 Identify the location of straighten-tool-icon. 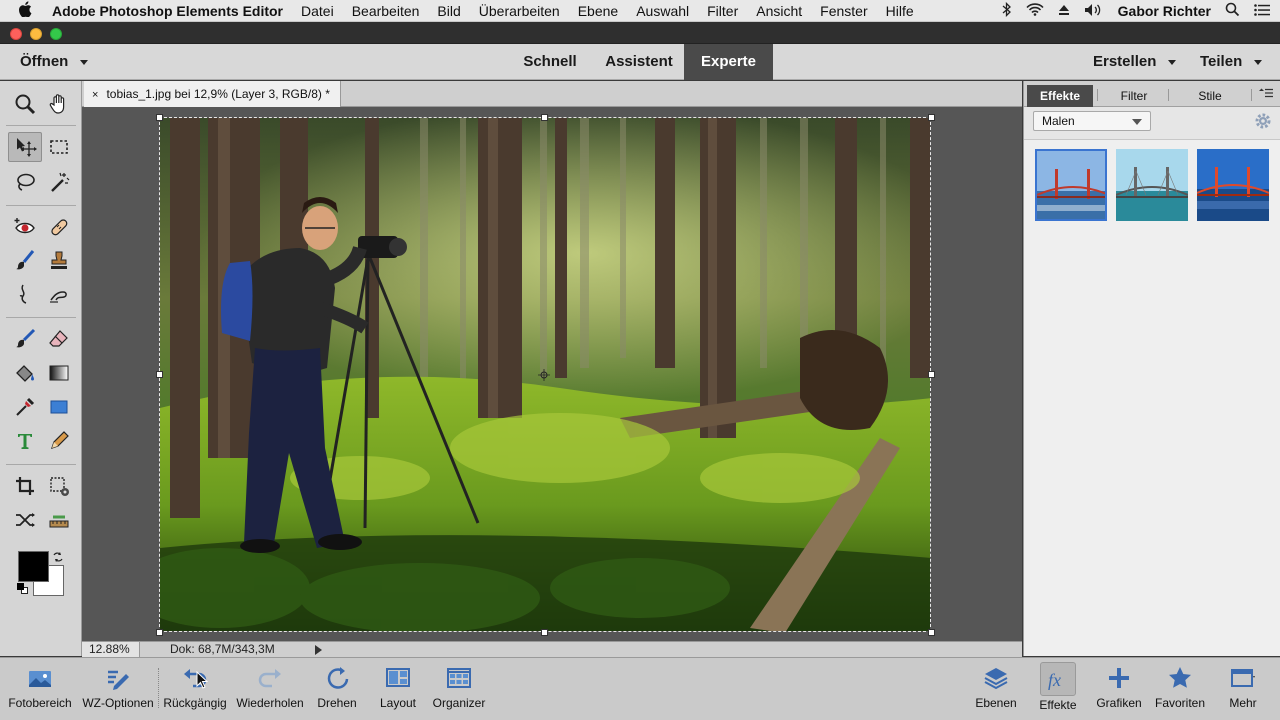
(59, 520).